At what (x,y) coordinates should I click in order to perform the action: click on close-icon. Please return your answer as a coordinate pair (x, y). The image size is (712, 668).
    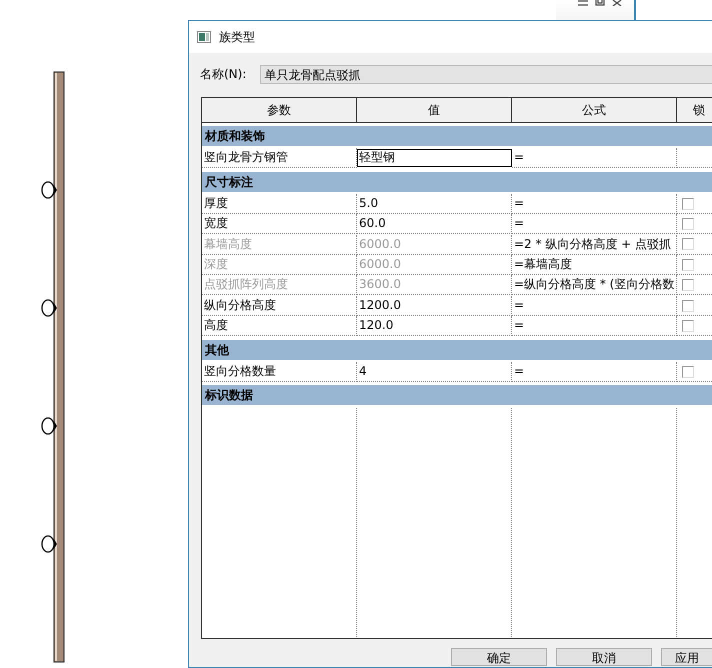
    Looking at the image, I should click on (617, 3).